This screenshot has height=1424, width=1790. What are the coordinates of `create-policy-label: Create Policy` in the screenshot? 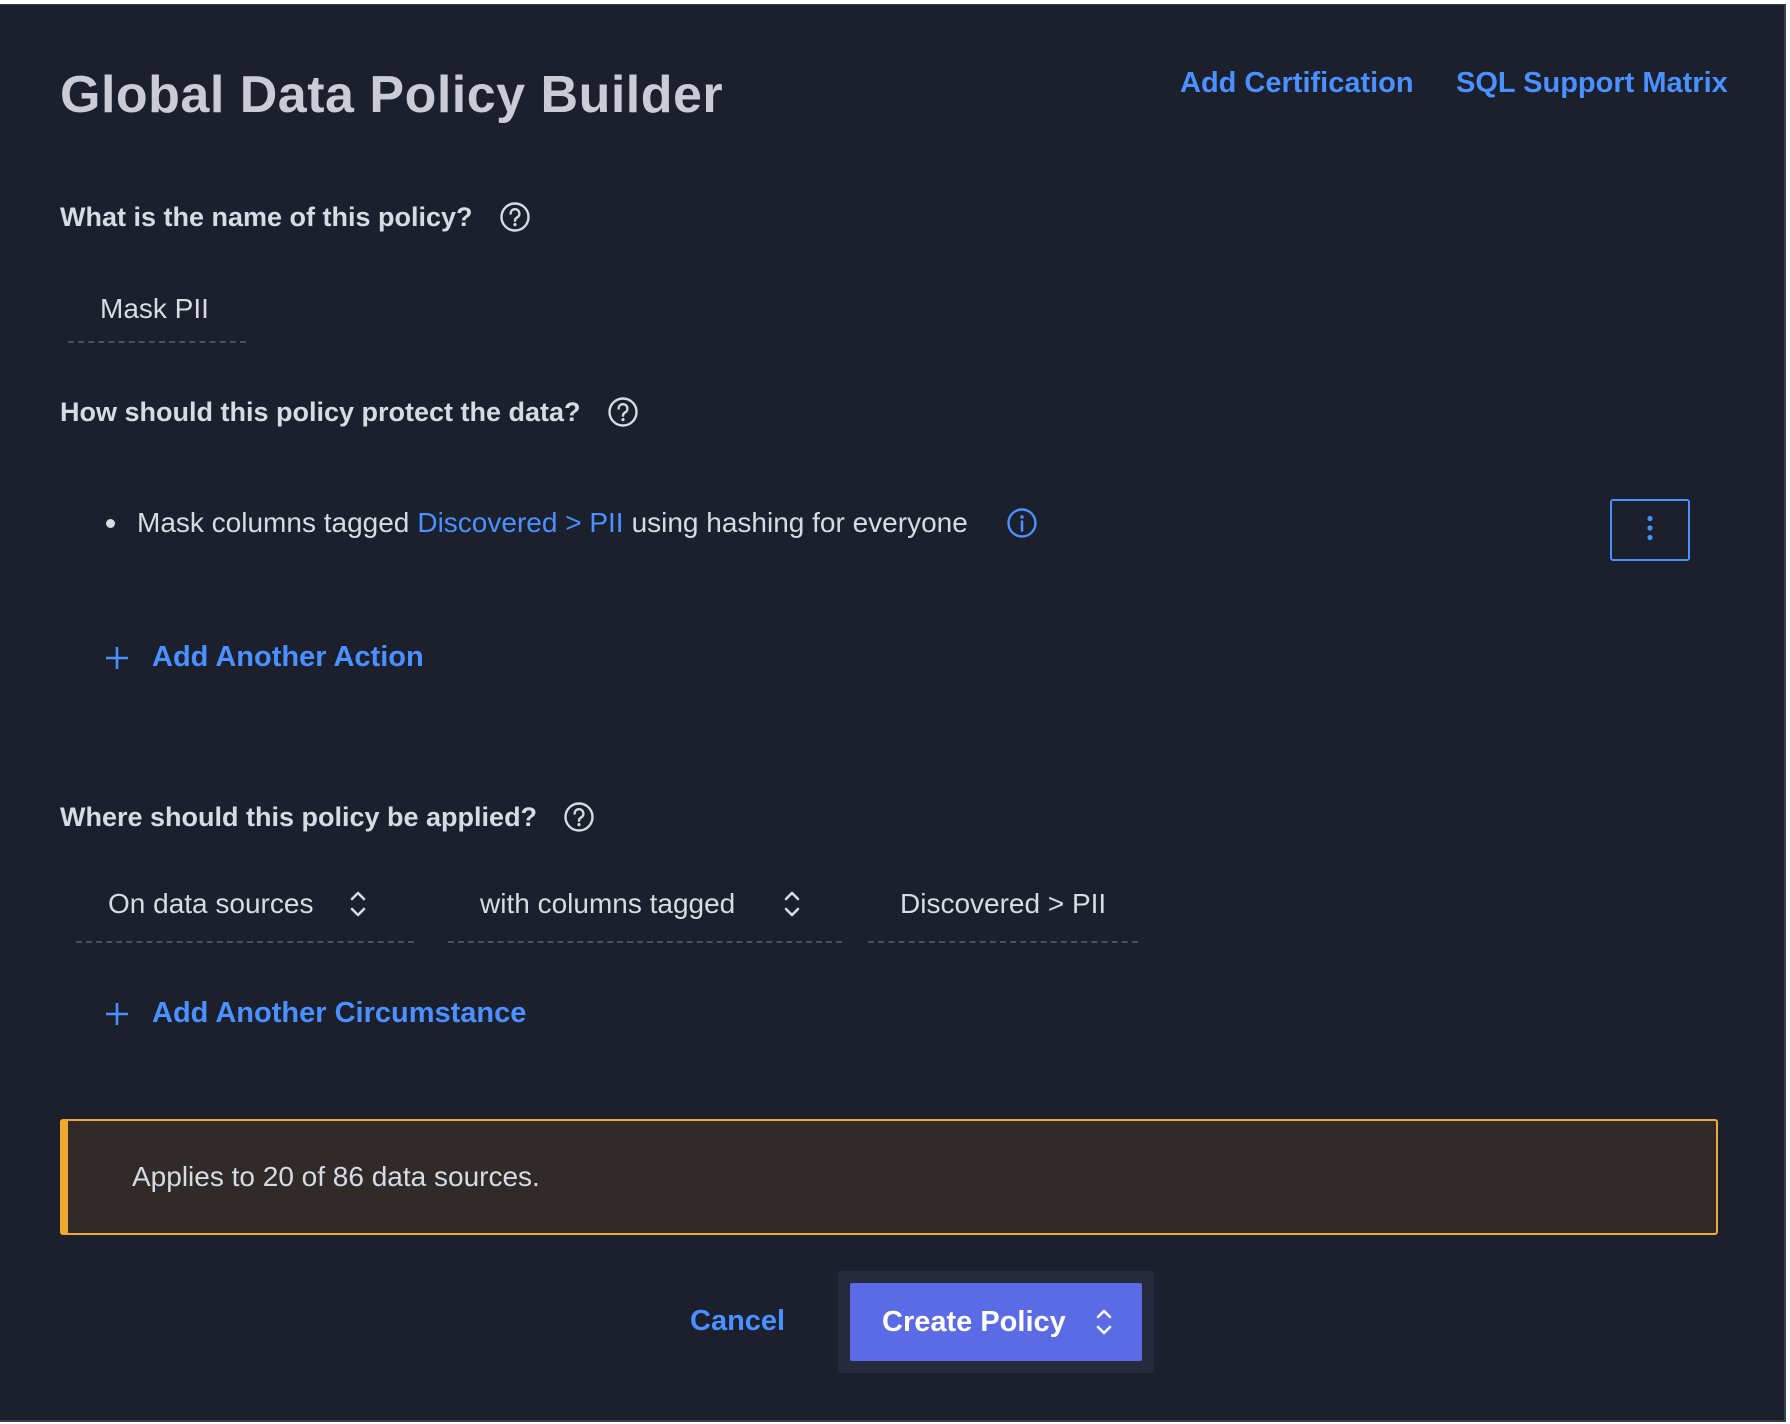 It's located at (974, 1321).